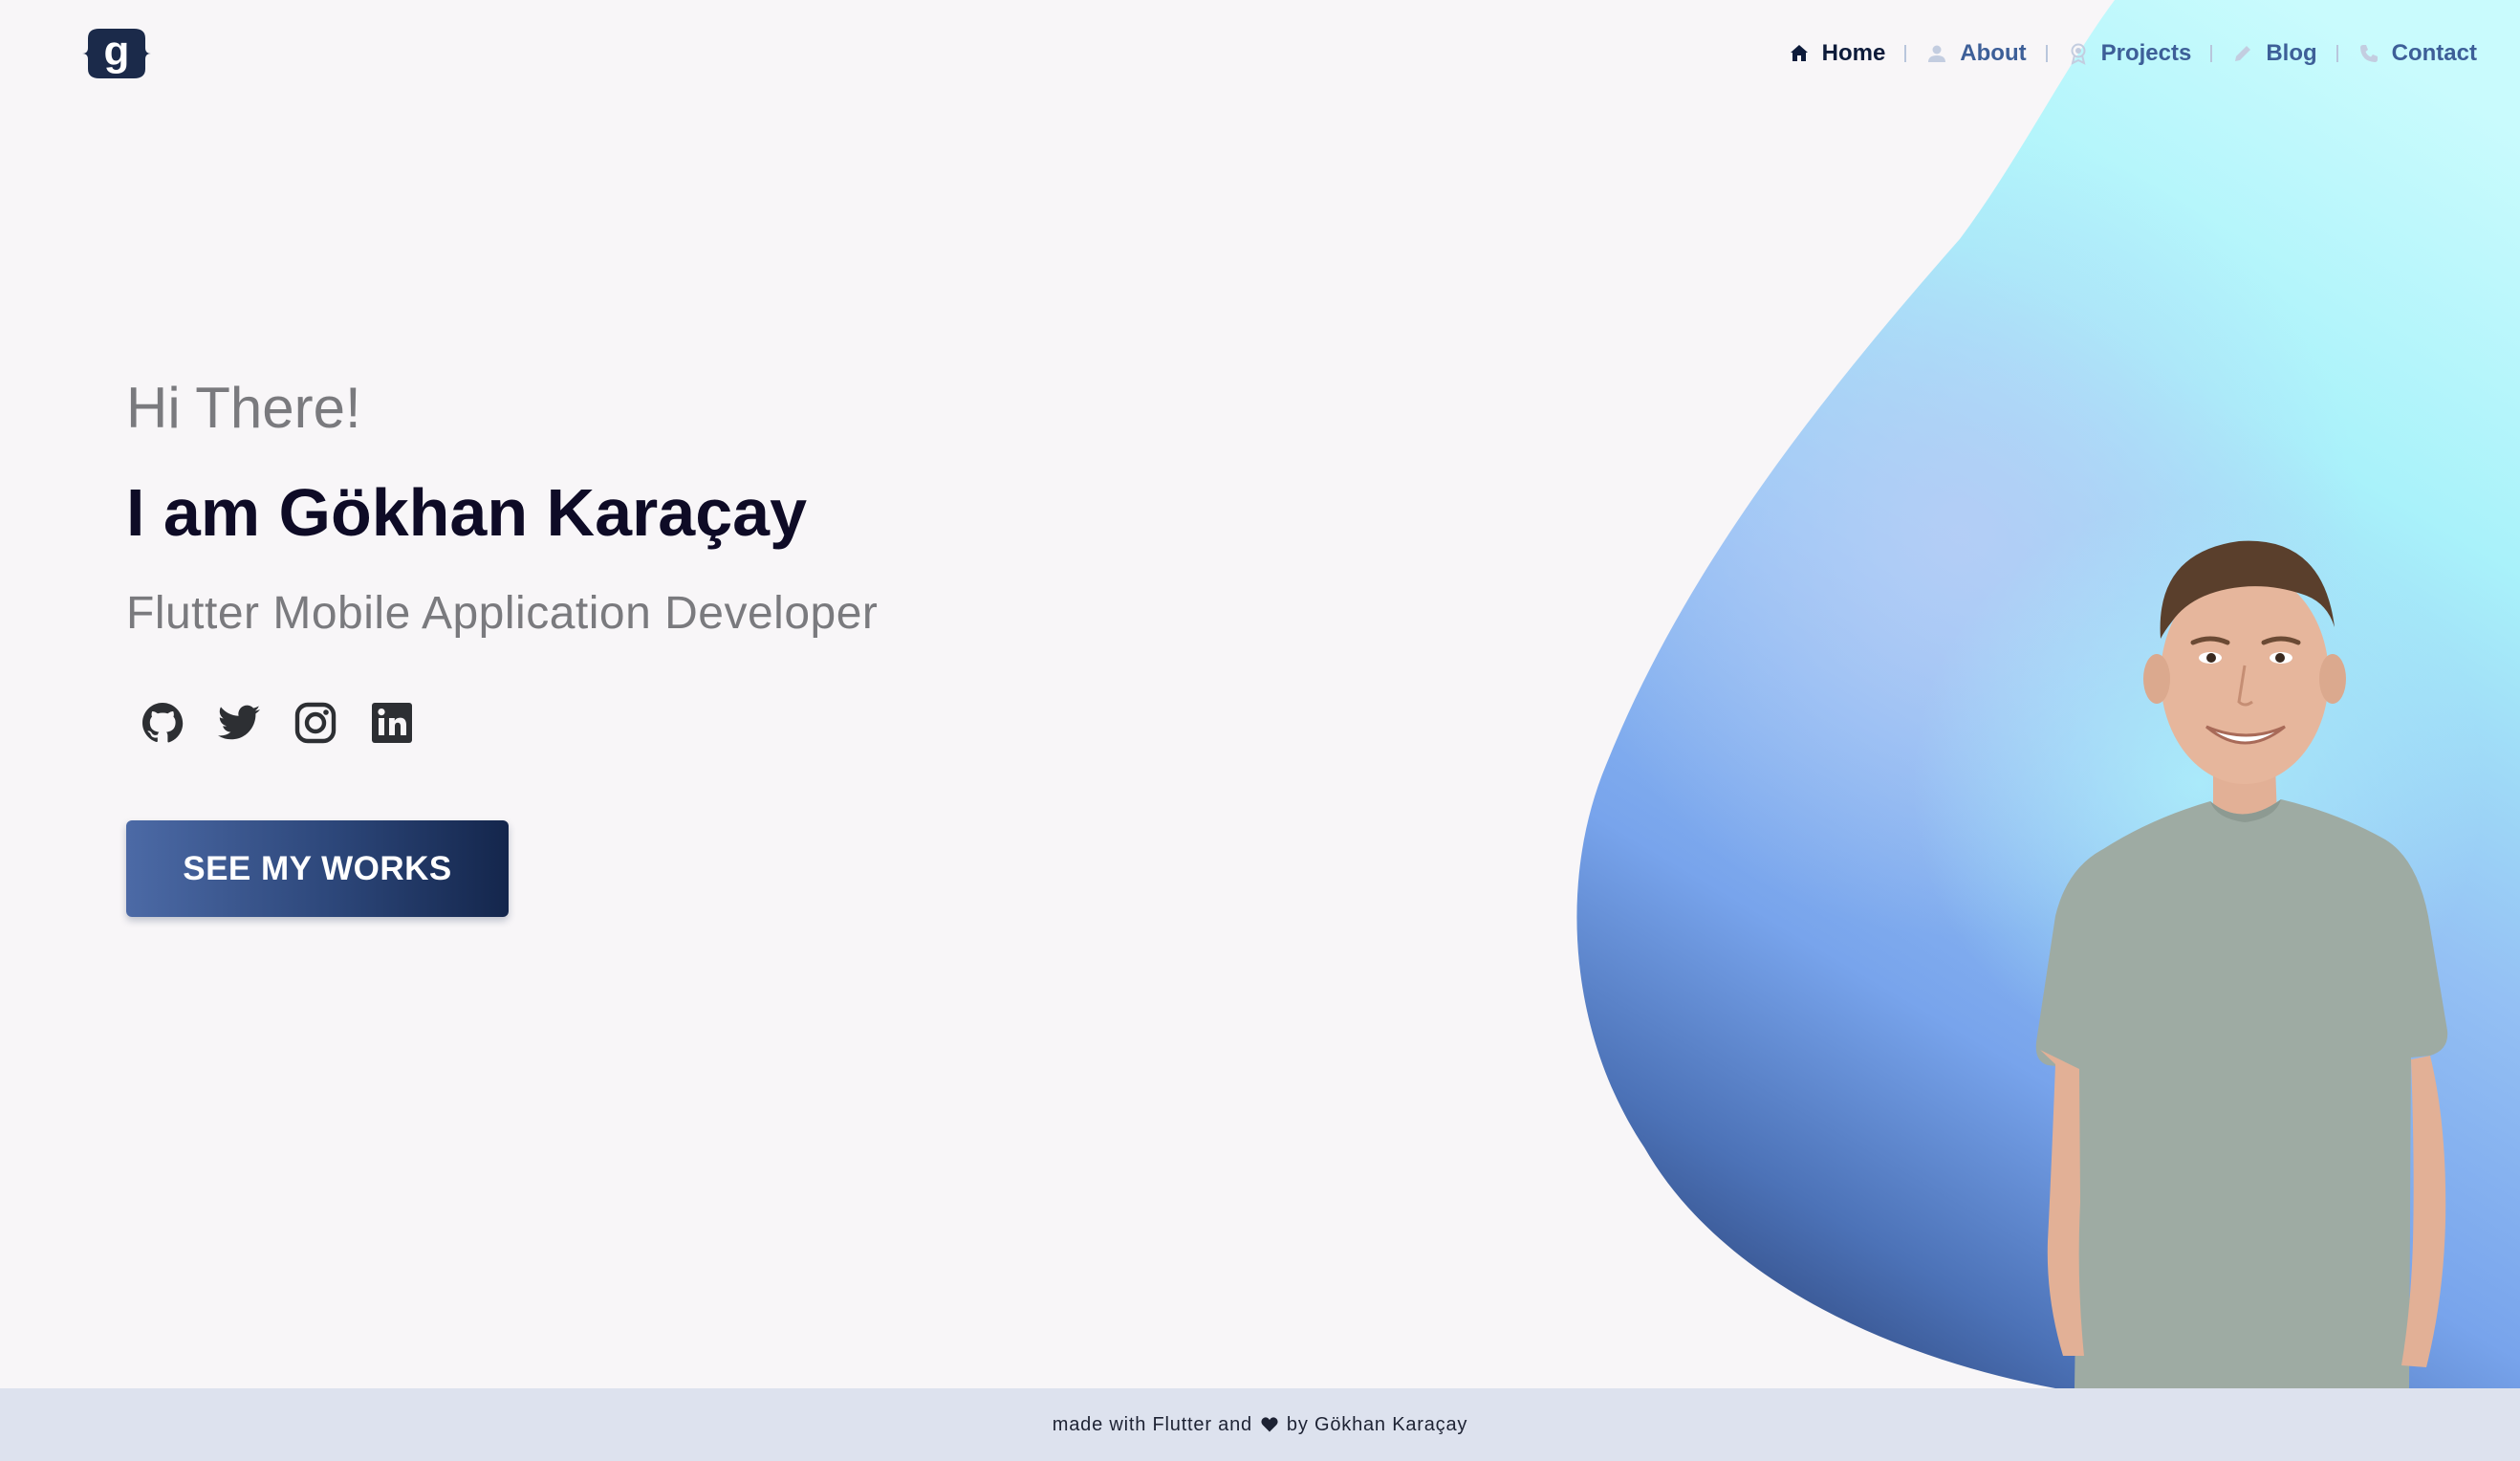 This screenshot has width=2520, height=1461. What do you see at coordinates (503, 614) in the screenshot?
I see `hero-role: Flutter Mobile Application Developer` at bounding box center [503, 614].